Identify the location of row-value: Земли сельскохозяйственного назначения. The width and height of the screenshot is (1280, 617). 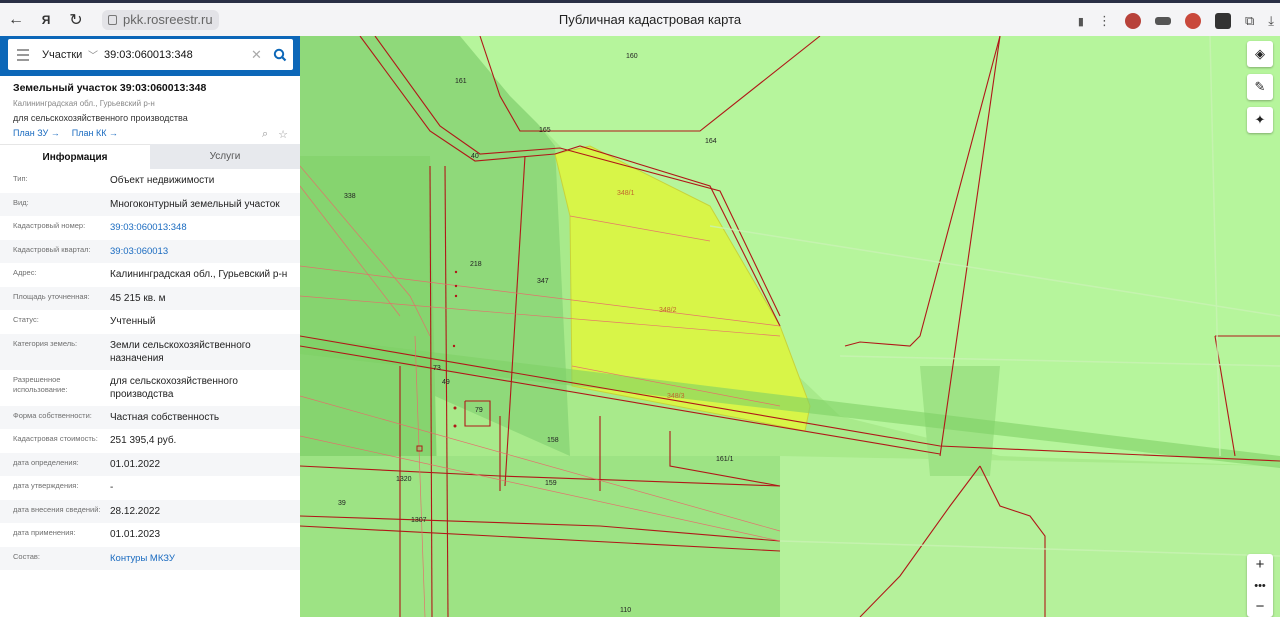
(180, 351).